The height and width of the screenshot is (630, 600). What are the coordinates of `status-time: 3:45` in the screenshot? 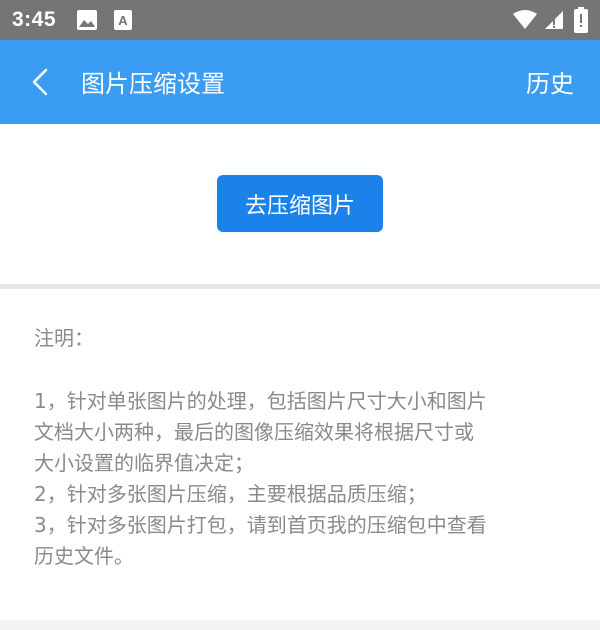 It's located at (34, 19).